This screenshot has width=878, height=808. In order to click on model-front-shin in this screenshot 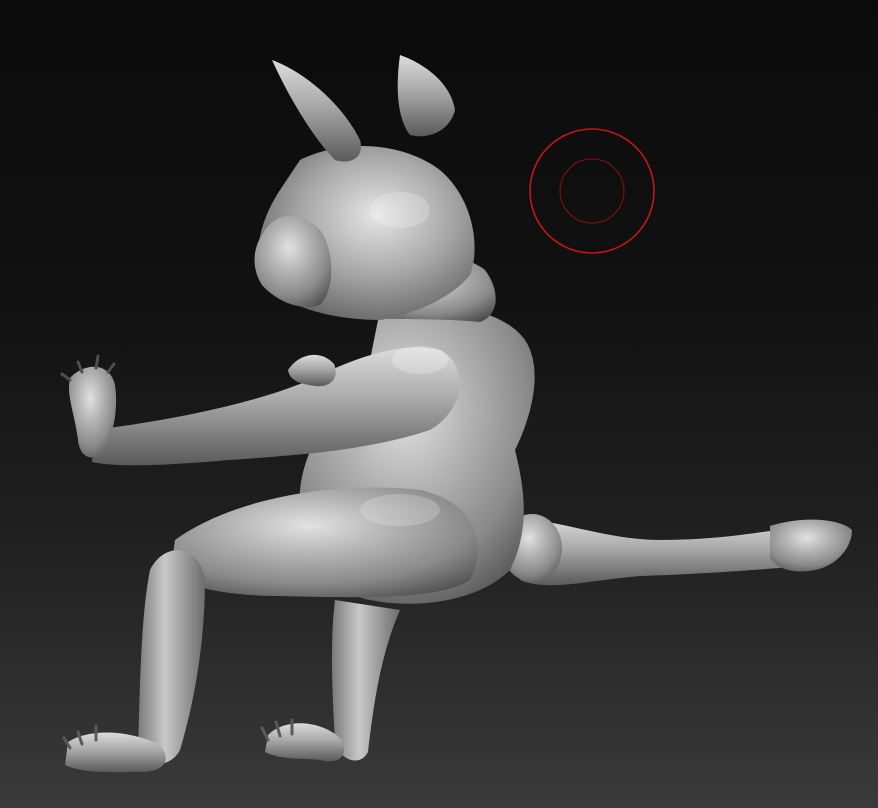, I will do `click(171, 657)`.